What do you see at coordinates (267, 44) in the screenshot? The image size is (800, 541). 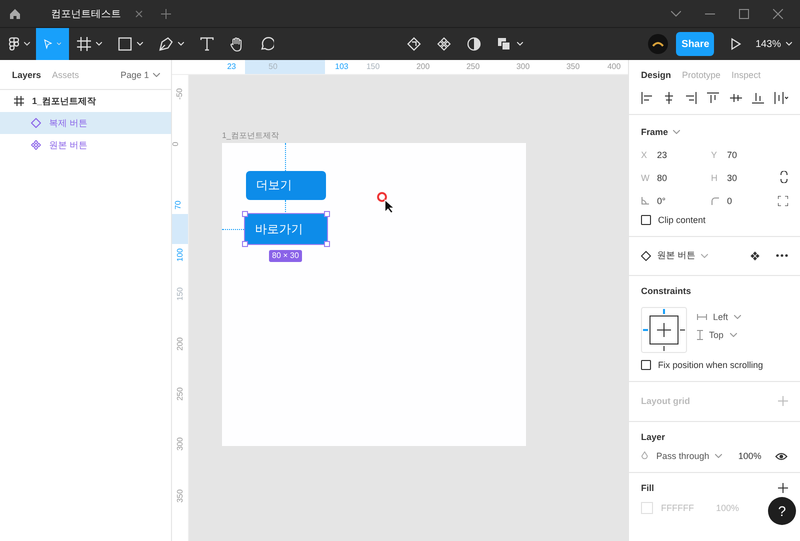 I see `comment-icon` at bounding box center [267, 44].